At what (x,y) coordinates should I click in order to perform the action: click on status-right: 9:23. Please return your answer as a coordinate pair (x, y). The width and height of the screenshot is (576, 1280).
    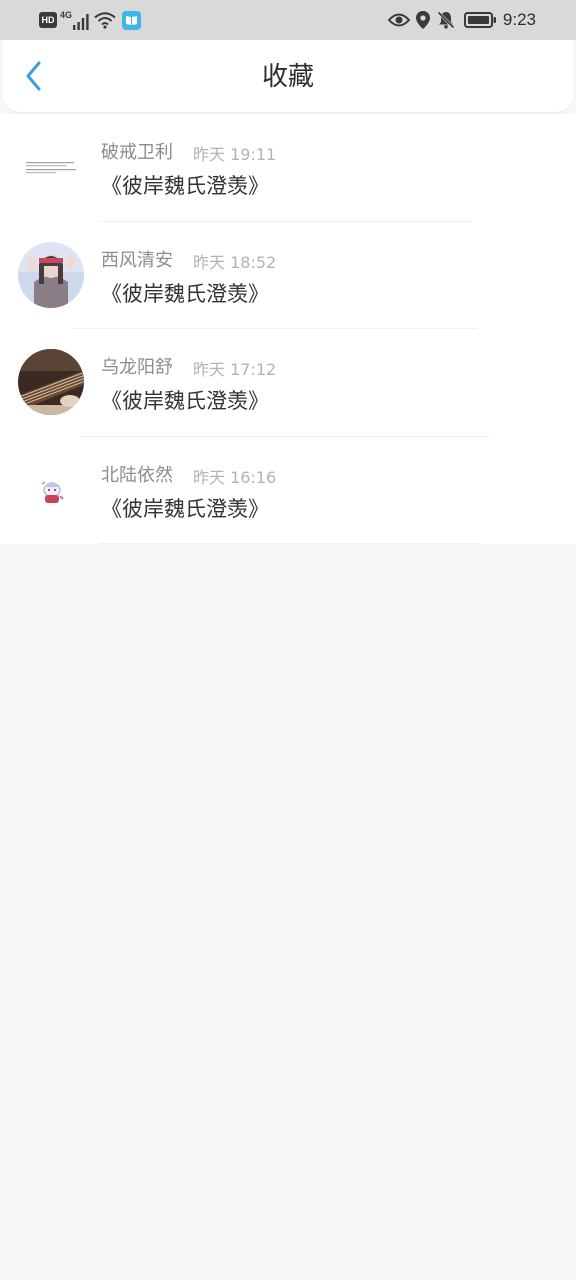
    Looking at the image, I should click on (461, 20).